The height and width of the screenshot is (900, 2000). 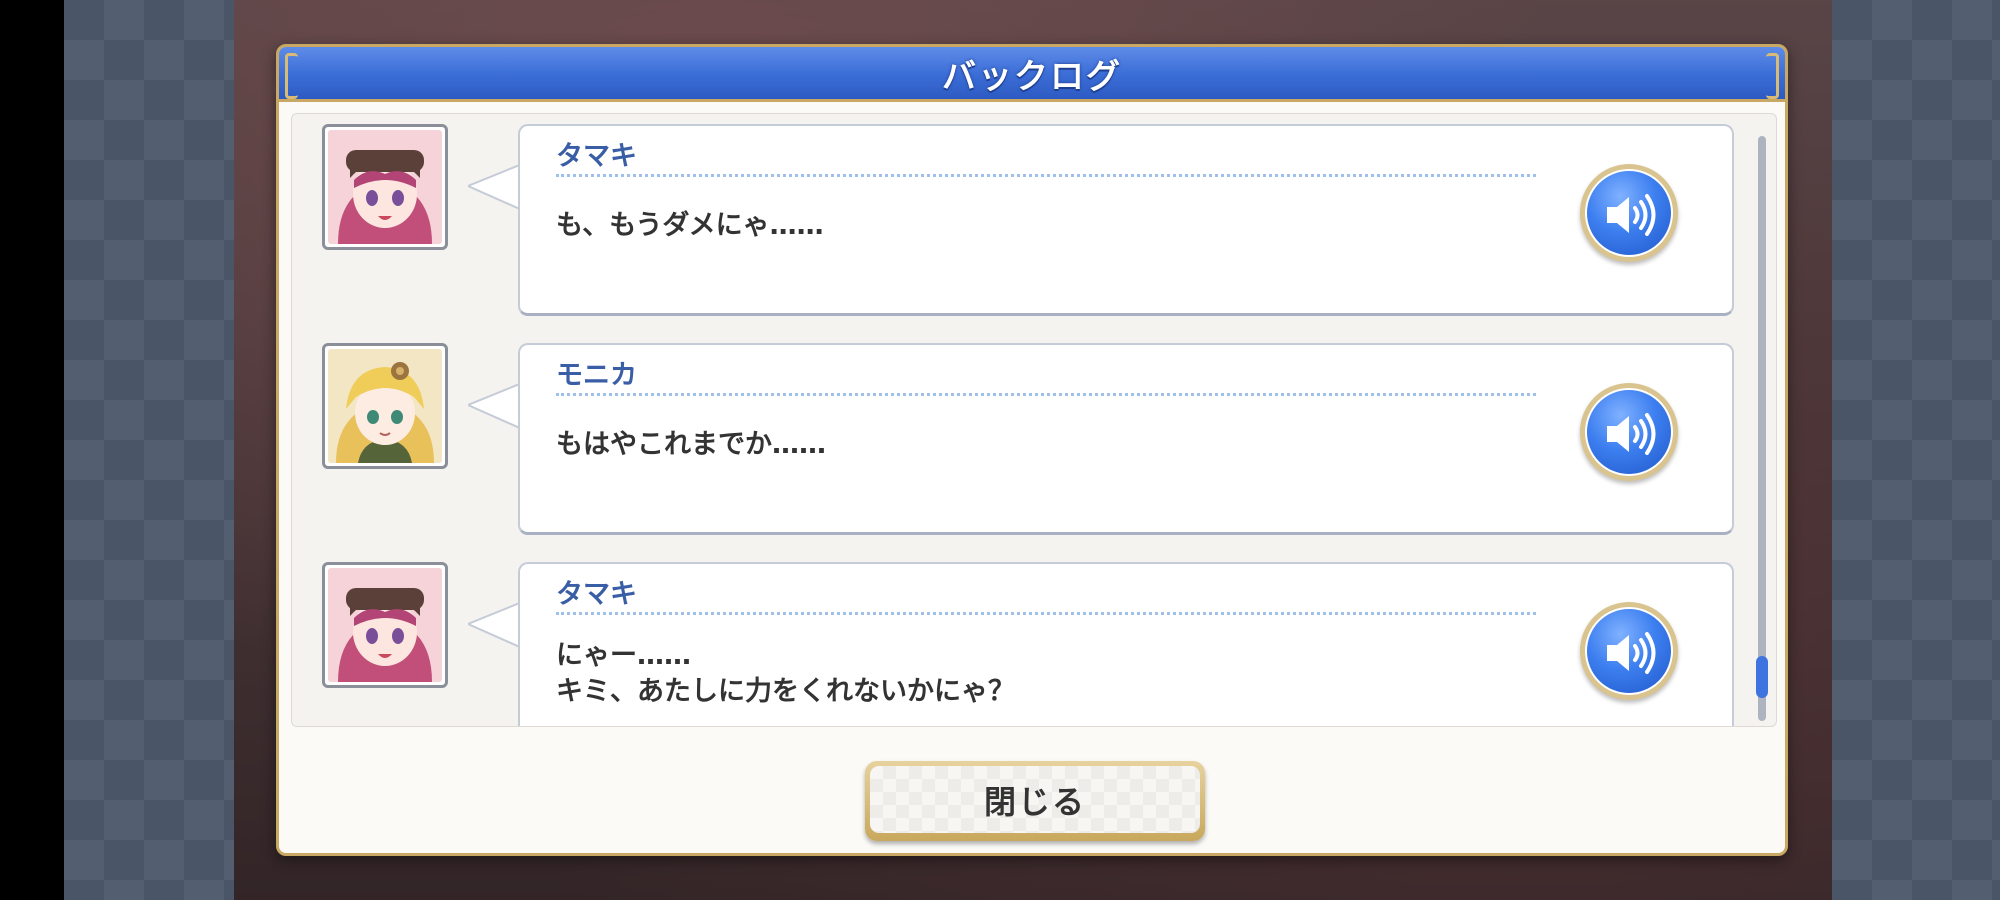 I want to click on dialogue-text: にゃー…… キミ、あたしに力をくれないかにゃ？, so click(x=785, y=673).